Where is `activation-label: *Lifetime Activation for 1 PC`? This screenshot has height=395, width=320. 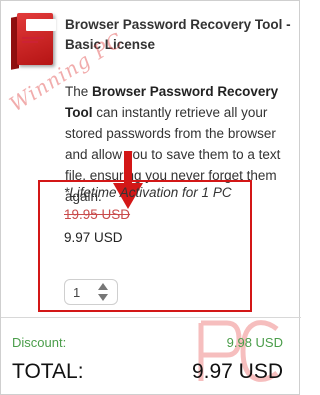 activation-label: *Lifetime Activation for 1 PC is located at coordinates (148, 192).